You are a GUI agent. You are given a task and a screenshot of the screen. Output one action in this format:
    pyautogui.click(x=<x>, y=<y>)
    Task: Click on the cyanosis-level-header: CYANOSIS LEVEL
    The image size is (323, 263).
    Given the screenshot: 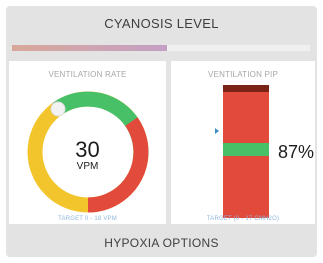 What is the action you would take?
    pyautogui.click(x=161, y=23)
    